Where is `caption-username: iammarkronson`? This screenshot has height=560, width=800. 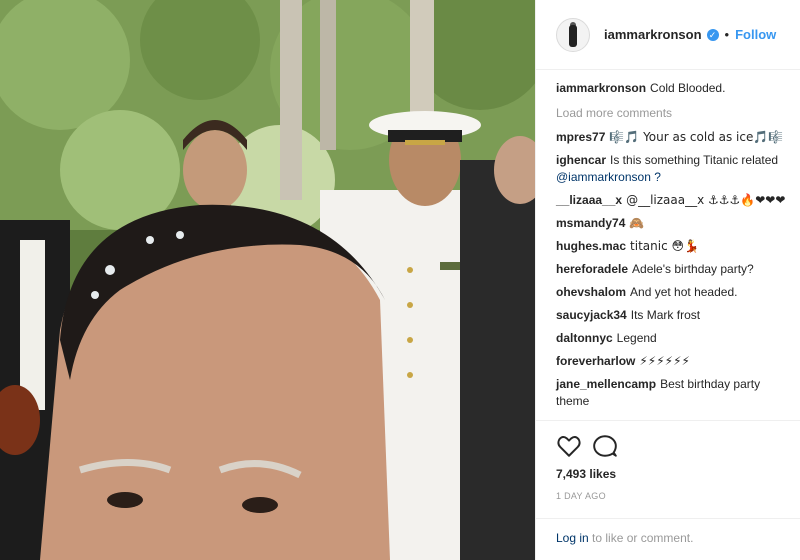 caption-username: iammarkronson is located at coordinates (601, 88).